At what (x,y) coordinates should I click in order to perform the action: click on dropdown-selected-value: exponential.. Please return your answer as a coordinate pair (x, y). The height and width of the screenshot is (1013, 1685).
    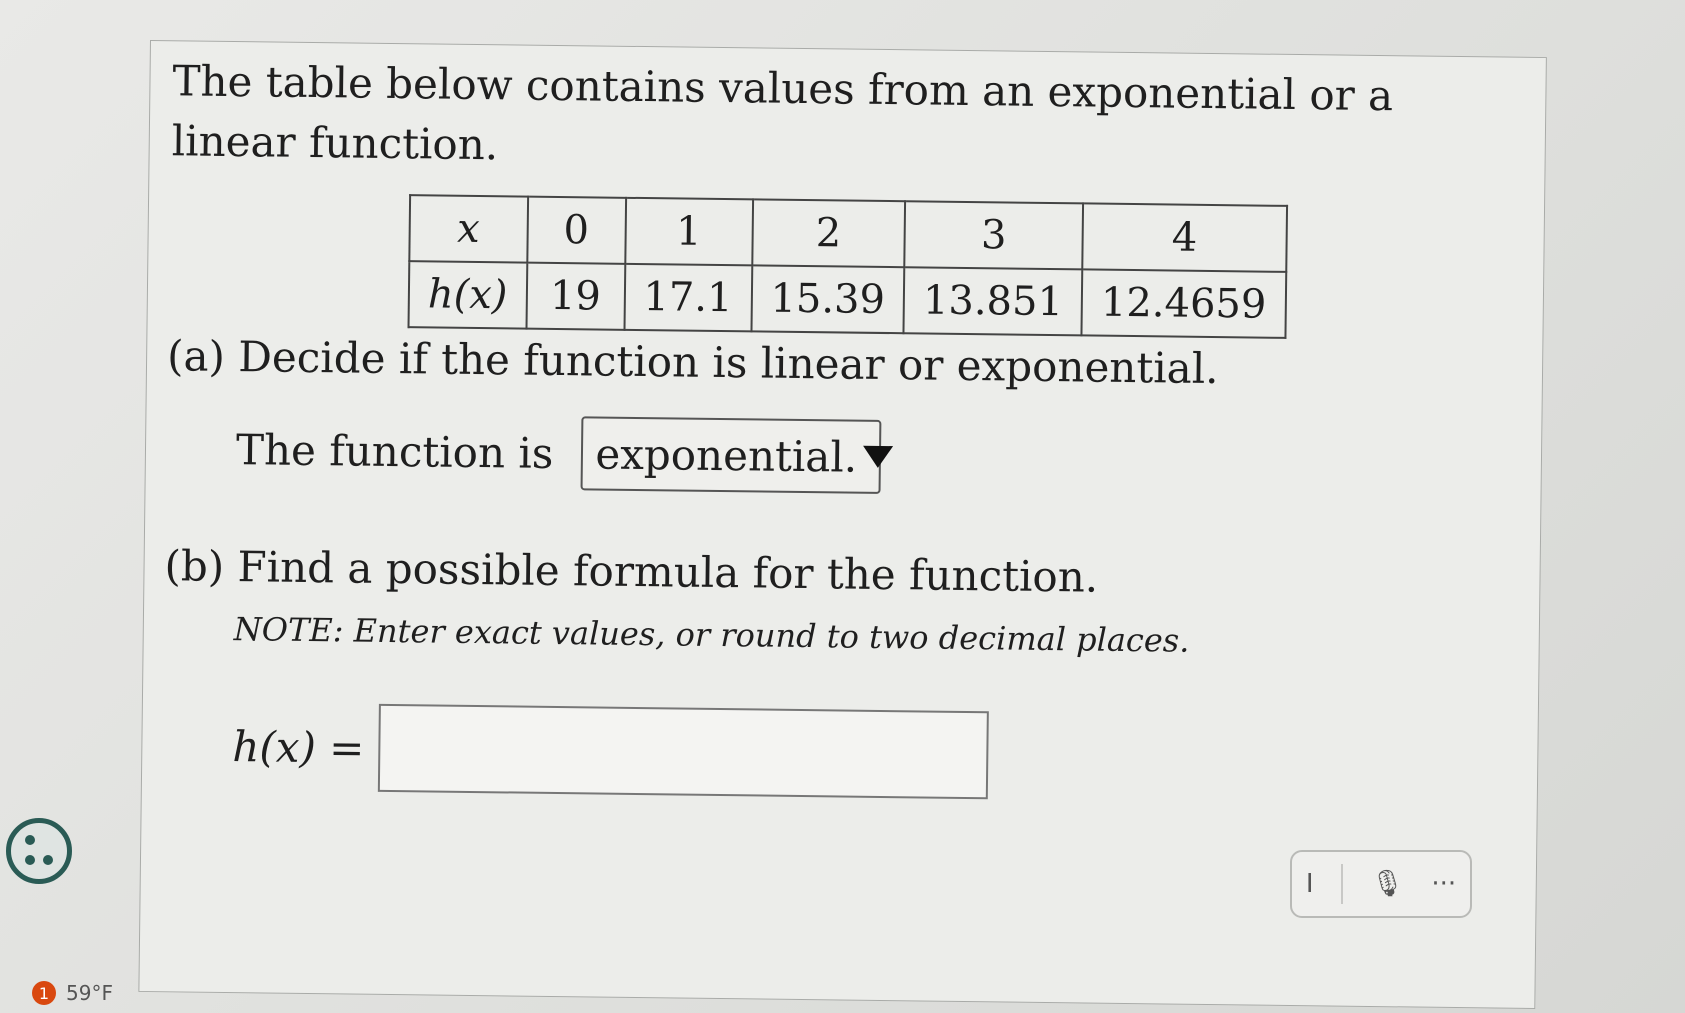
    Looking at the image, I should click on (726, 455).